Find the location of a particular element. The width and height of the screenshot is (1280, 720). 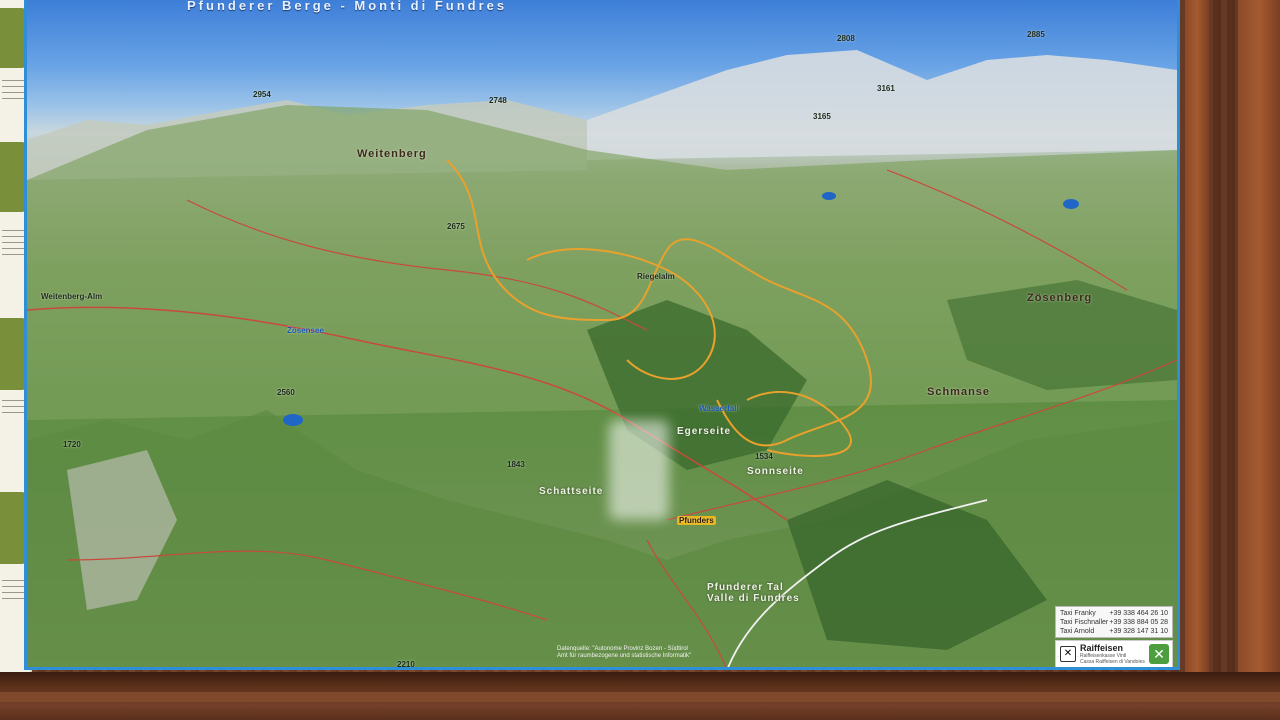

region-label: Schattseite is located at coordinates (571, 491).